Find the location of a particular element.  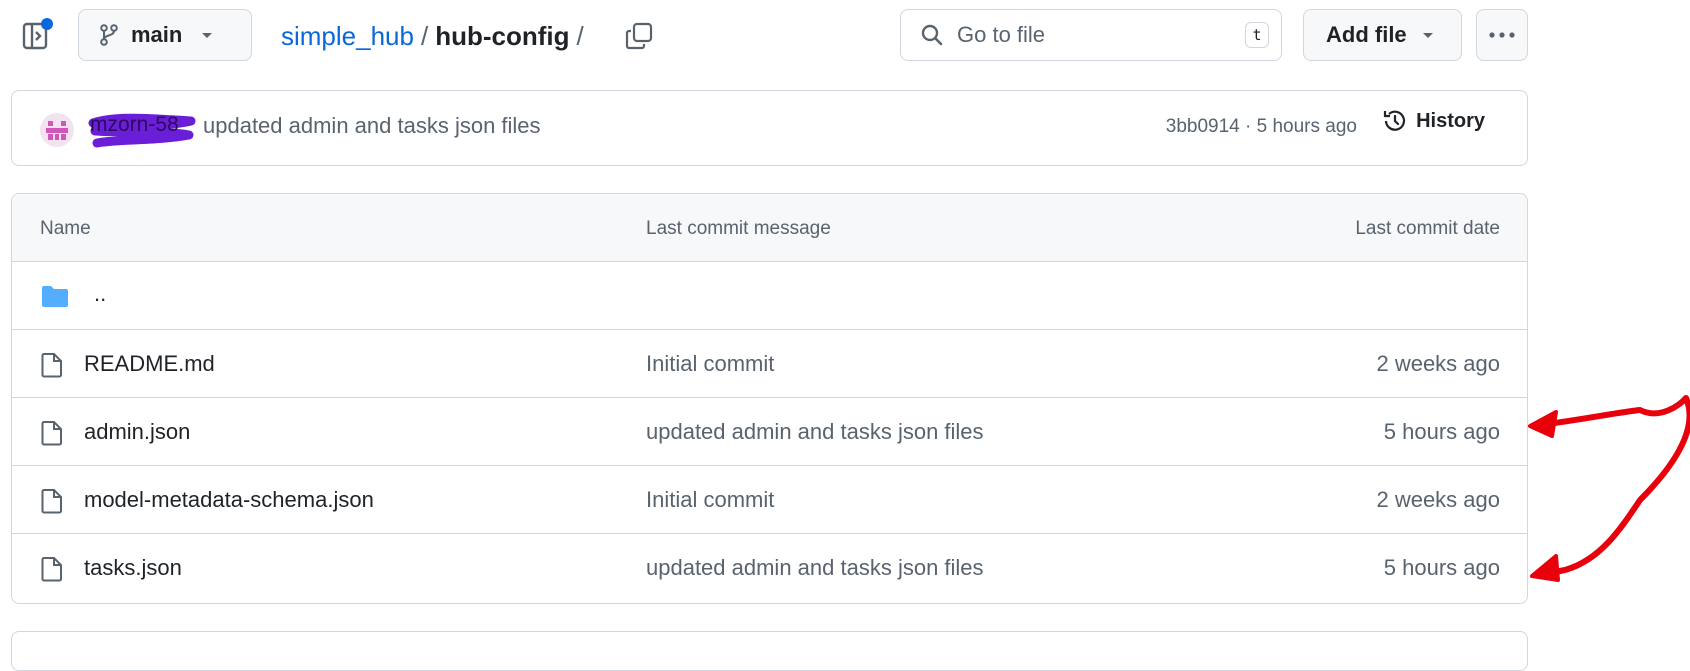

kebab-horizontal-icon is located at coordinates (1502, 35).